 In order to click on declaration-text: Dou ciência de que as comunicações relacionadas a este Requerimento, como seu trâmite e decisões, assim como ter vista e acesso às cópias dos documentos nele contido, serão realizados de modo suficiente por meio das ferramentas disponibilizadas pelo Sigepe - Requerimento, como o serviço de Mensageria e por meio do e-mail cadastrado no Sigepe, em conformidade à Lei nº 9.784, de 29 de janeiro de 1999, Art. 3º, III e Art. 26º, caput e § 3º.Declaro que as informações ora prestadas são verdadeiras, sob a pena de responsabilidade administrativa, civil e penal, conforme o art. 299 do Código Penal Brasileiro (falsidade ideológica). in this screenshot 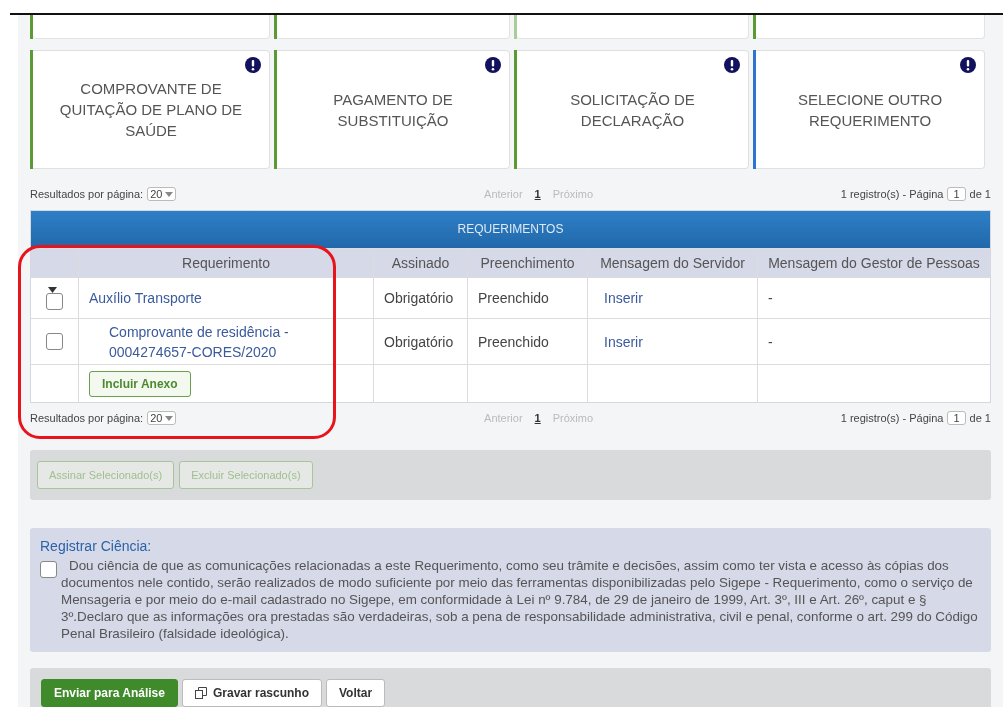, I will do `click(520, 599)`.